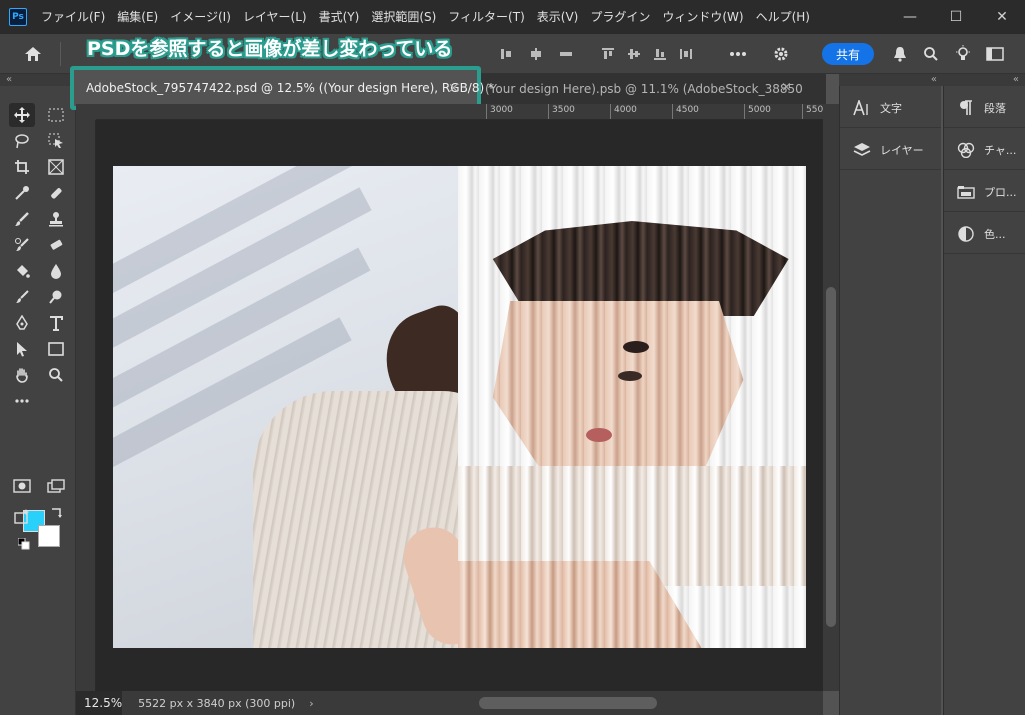  I want to click on dodge-tool, so click(22, 297).